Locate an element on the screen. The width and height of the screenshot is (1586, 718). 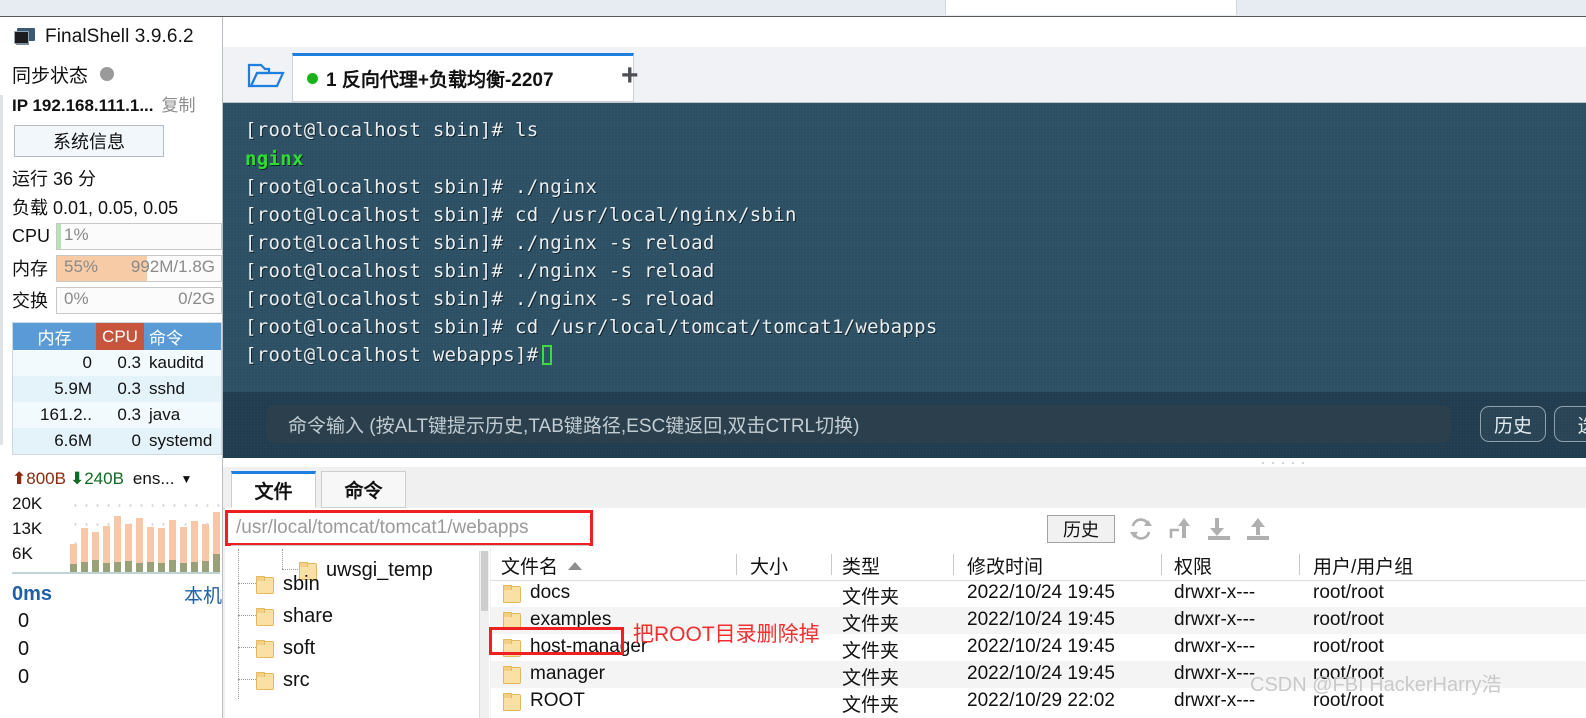
column-header-owner: 用户/用户组 is located at coordinates (1363, 565).